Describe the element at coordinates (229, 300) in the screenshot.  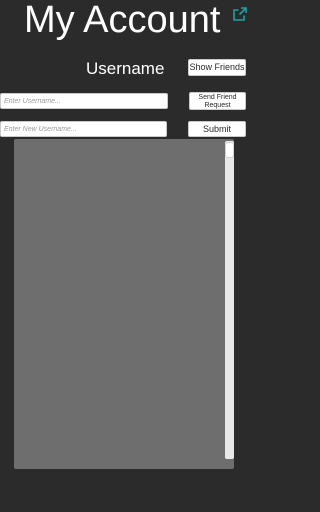
I see `scrollbar` at that location.